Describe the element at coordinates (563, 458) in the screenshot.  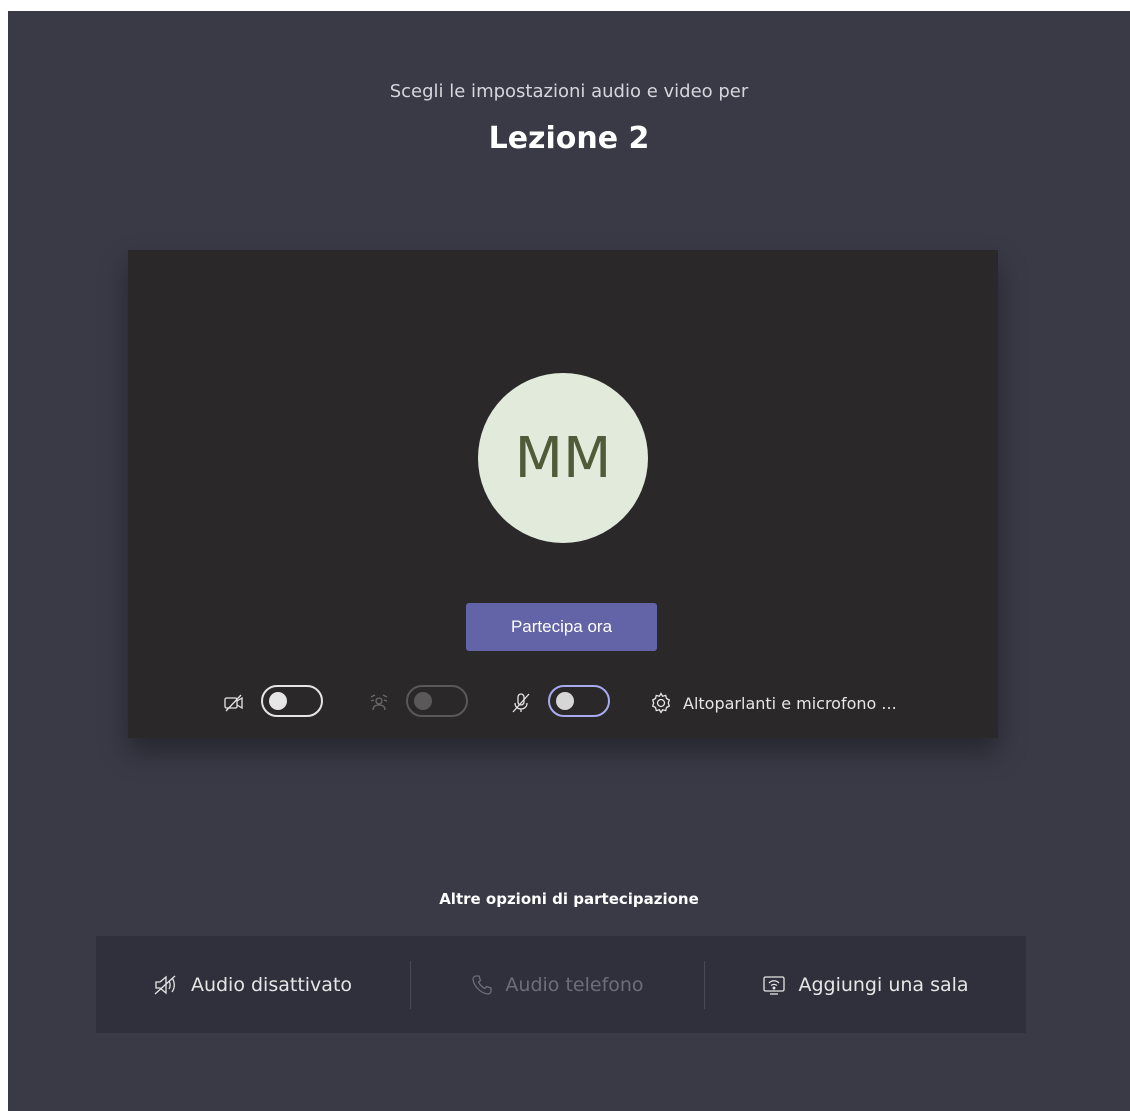
I see `avatar: MM` at that location.